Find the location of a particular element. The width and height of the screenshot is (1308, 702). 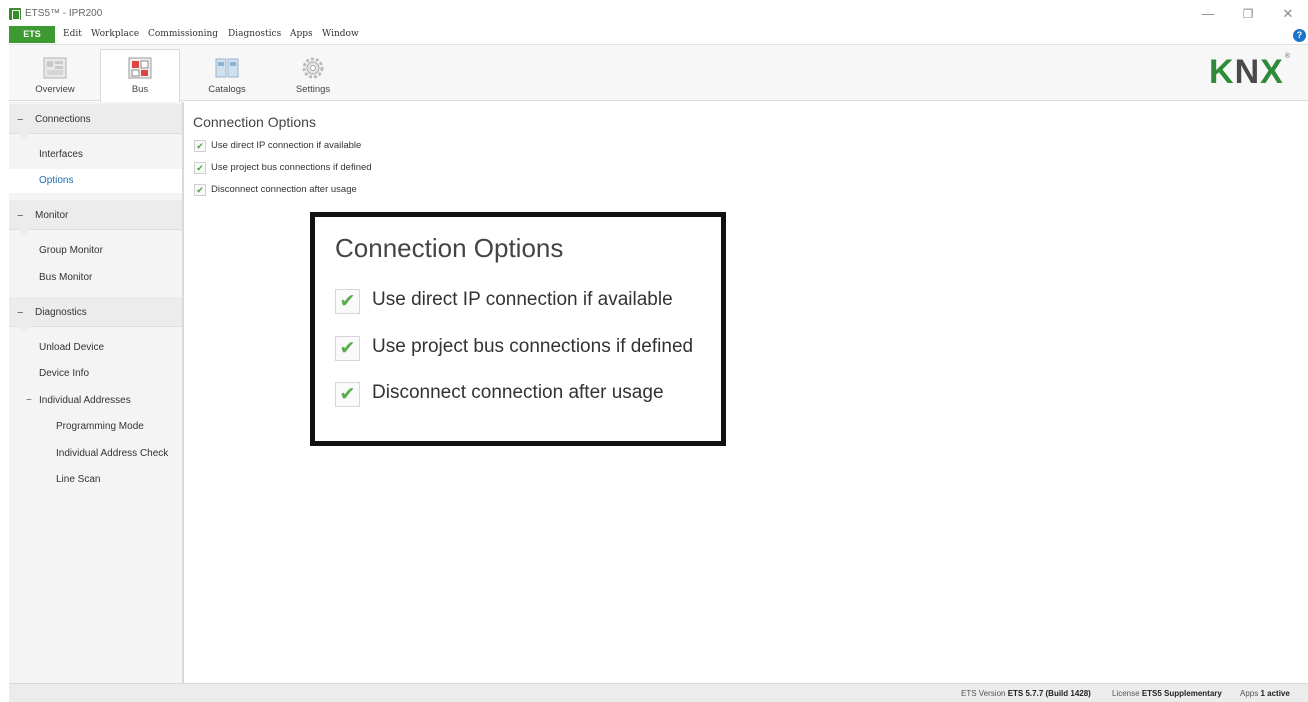

status-license: License ETS5 Supplementary is located at coordinates (1167, 693).